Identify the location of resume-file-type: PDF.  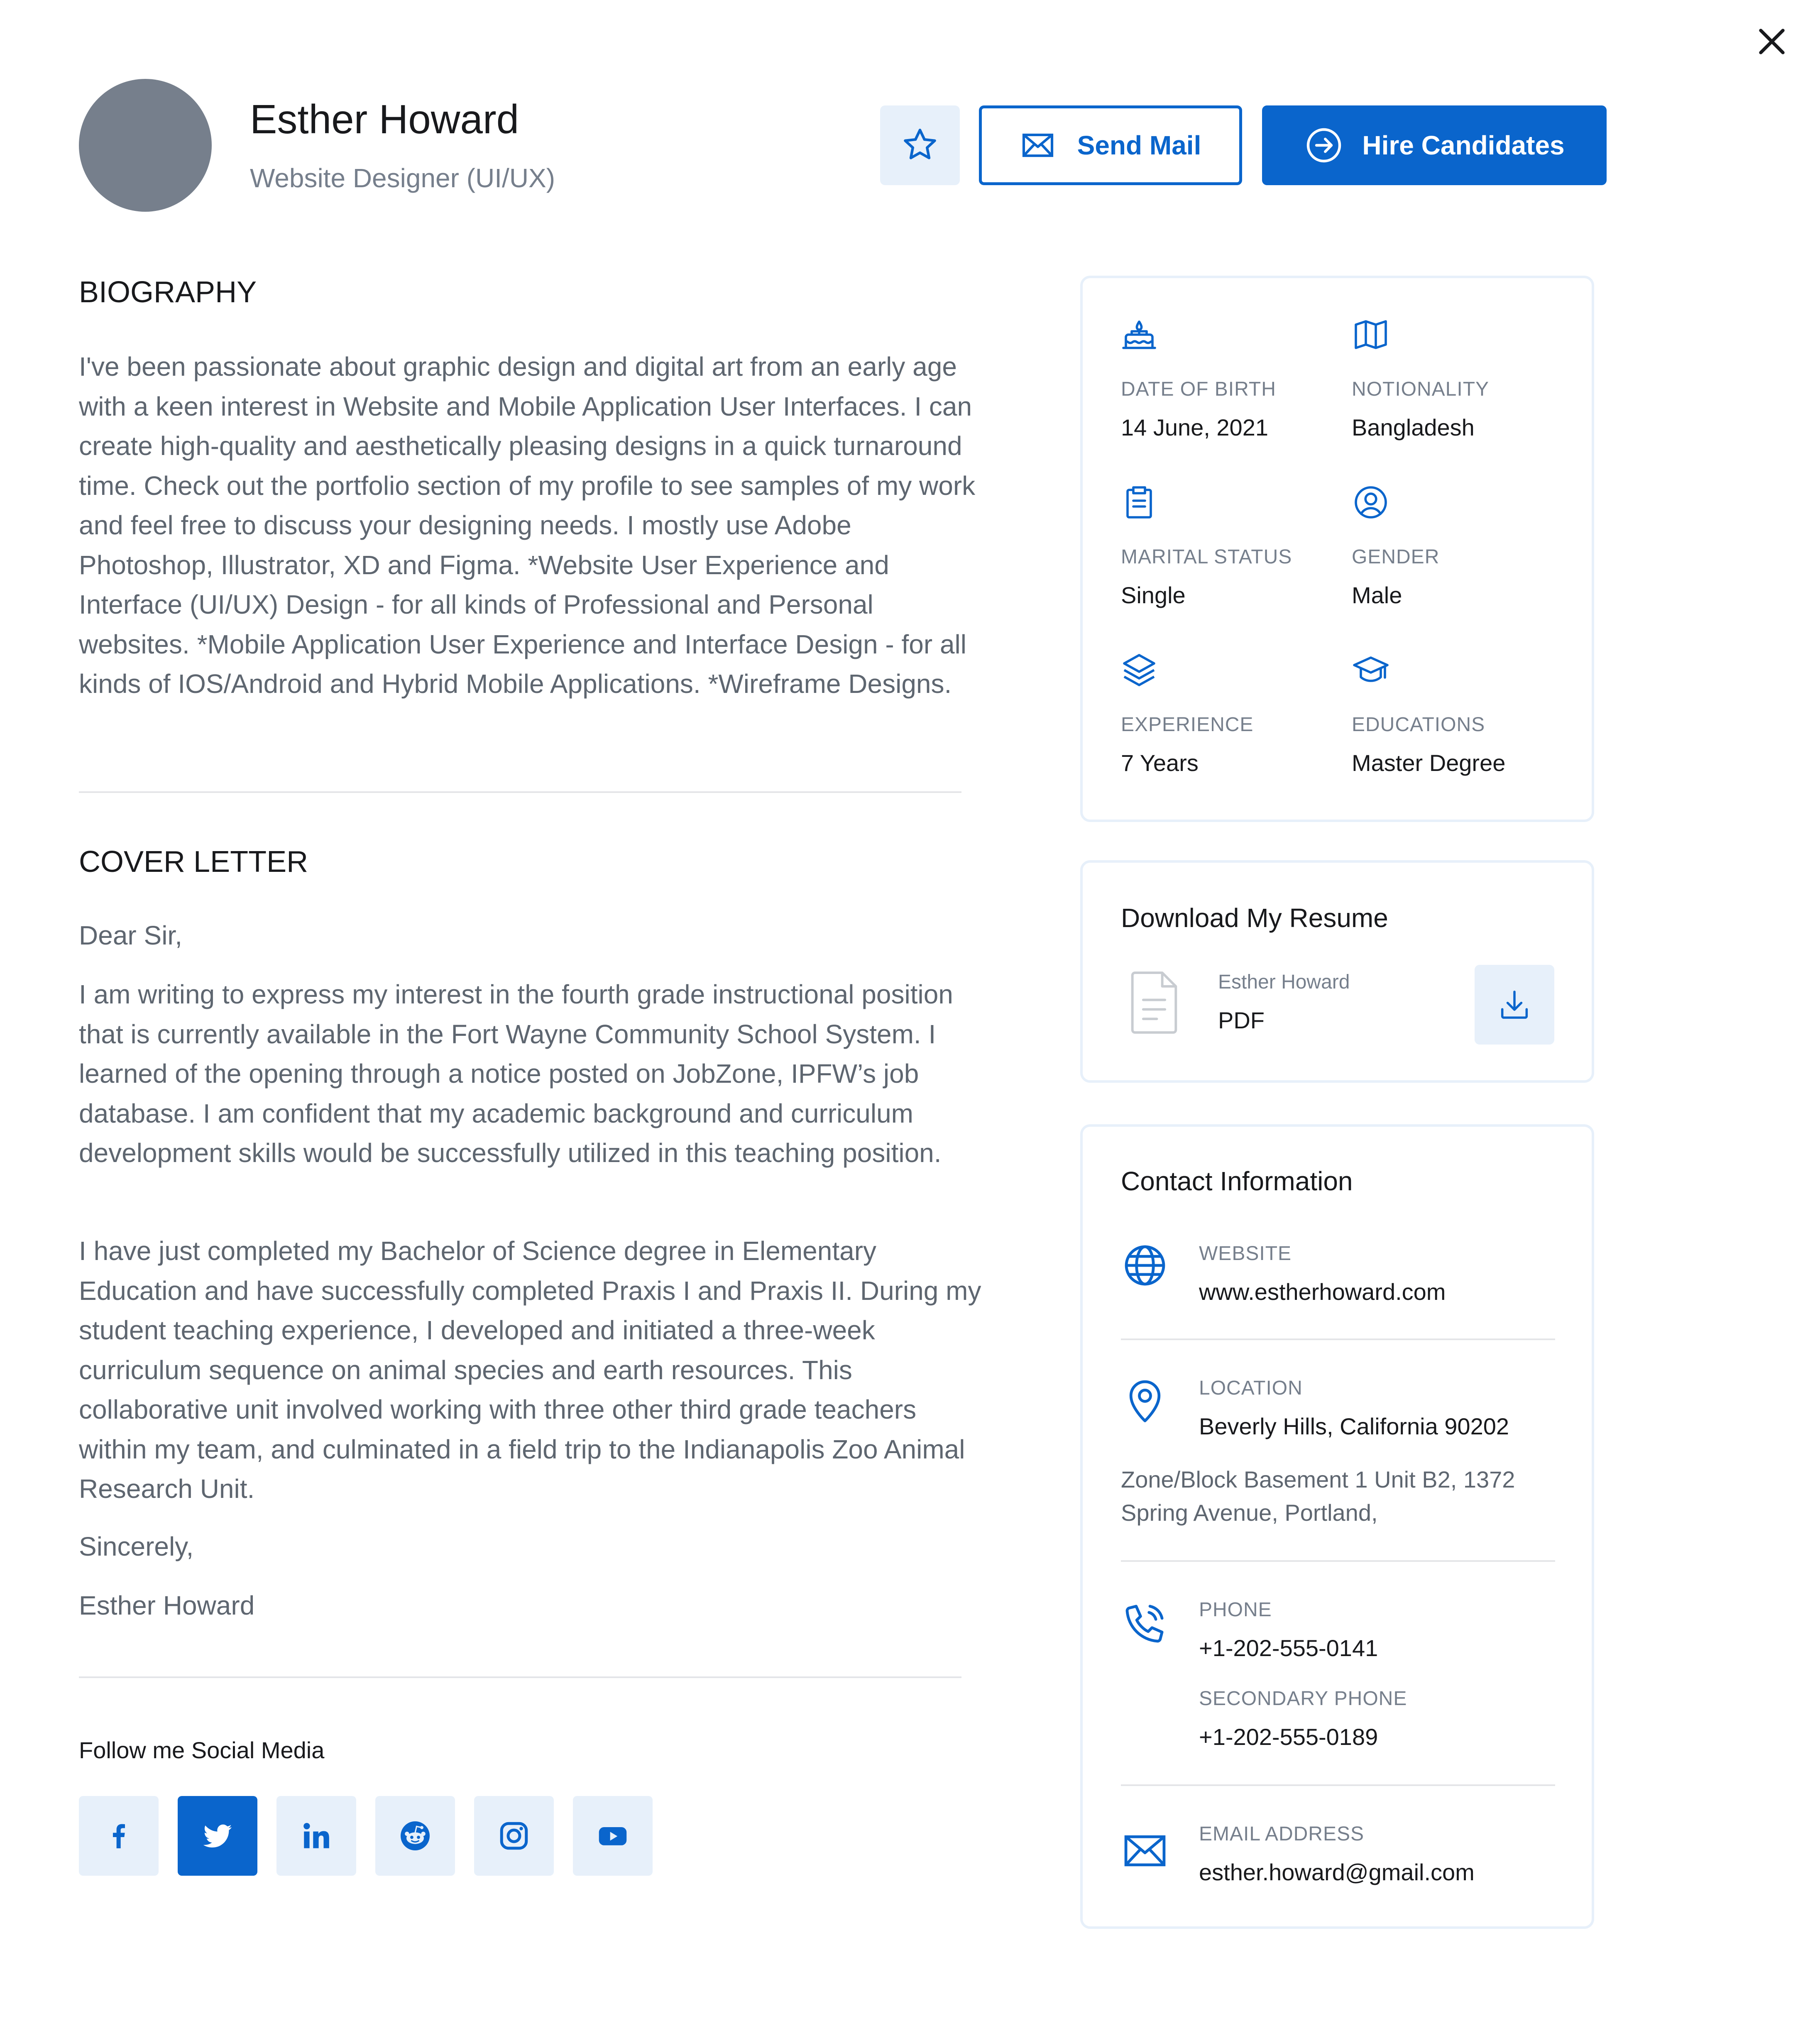
(1241, 1020).